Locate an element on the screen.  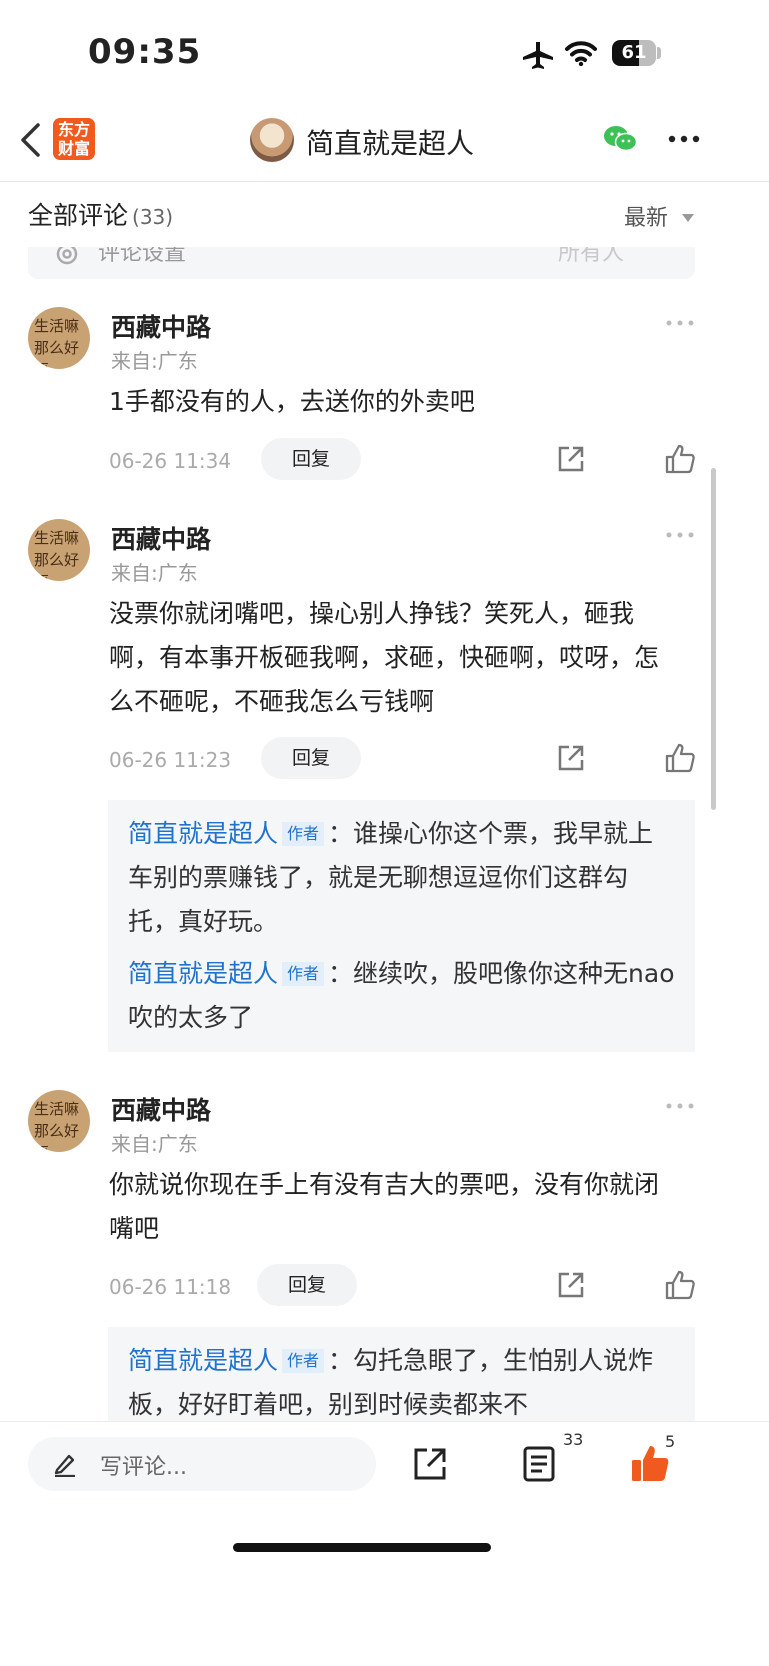
sort-dropdown: 最新 is located at coordinates (659, 216).